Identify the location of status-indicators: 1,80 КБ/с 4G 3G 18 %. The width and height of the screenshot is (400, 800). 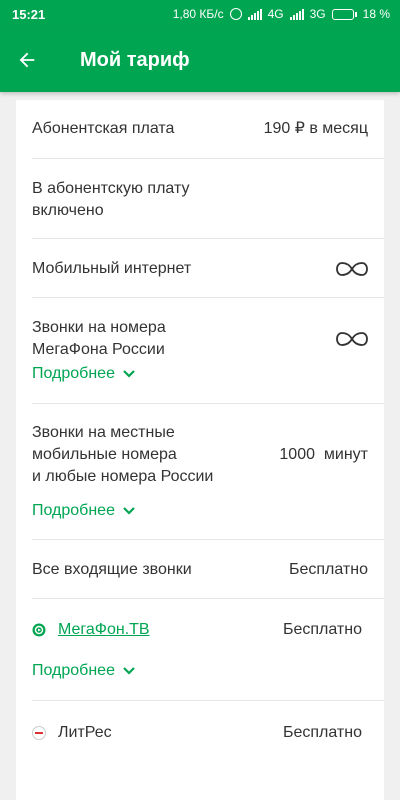
(281, 14).